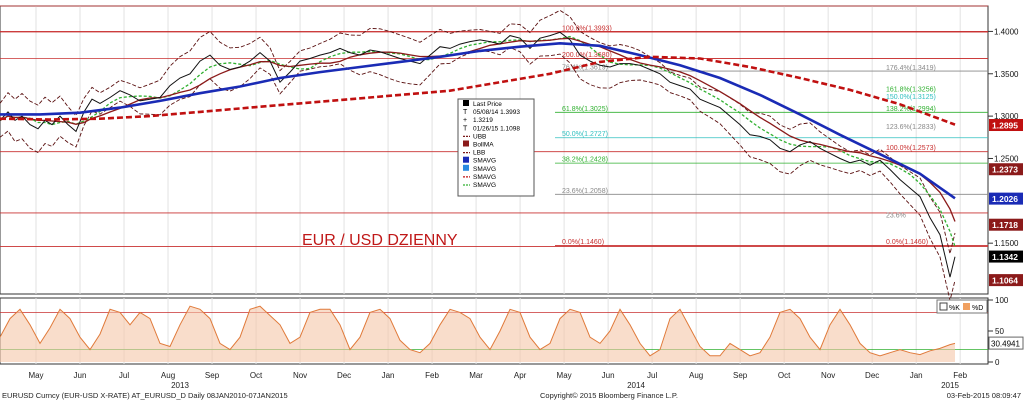 Image resolution: width=1024 pixels, height=406 pixels. Describe the element at coordinates (636, 385) in the screenshot. I see `x-year-label: 2014` at that location.